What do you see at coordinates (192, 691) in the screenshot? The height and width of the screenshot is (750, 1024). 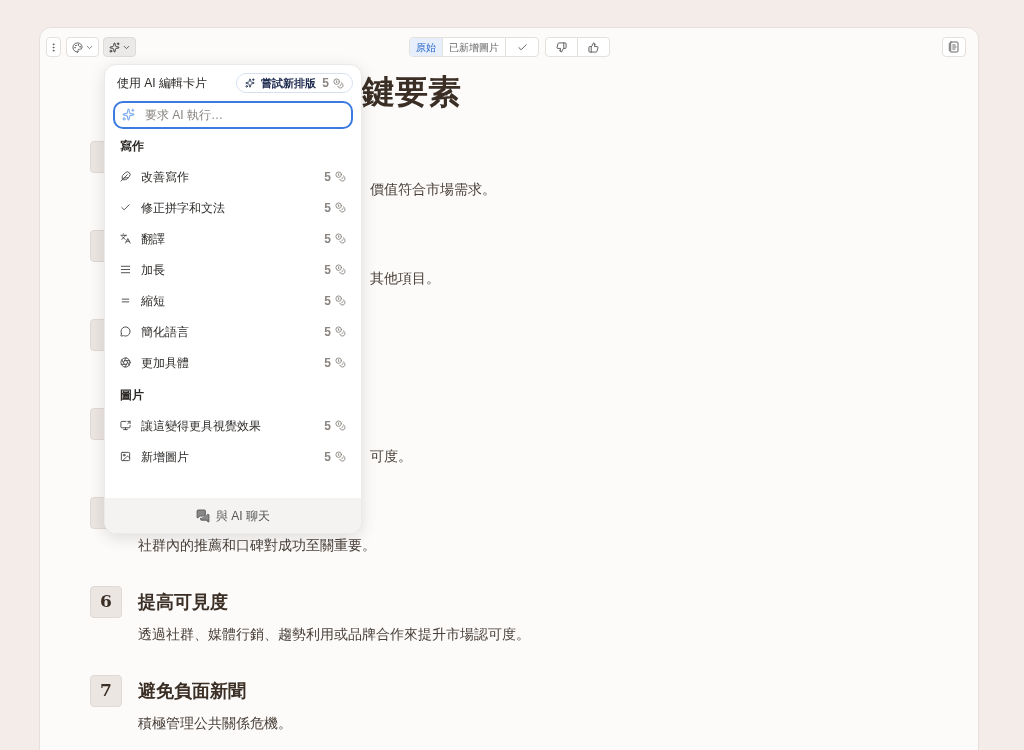 I see `item-heading: 避免負面新聞` at bounding box center [192, 691].